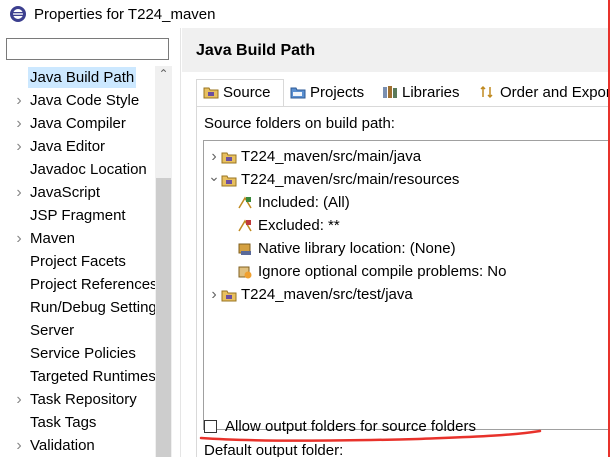 The width and height of the screenshot is (610, 457). I want to click on nav-item: Service Policies, so click(77, 353).